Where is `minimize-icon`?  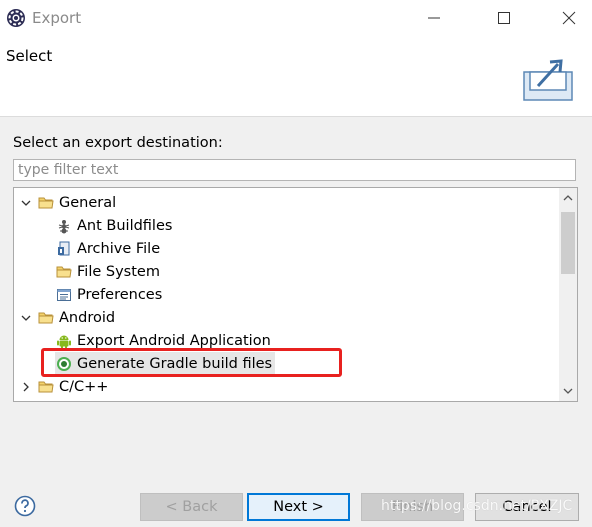 minimize-icon is located at coordinates (434, 18).